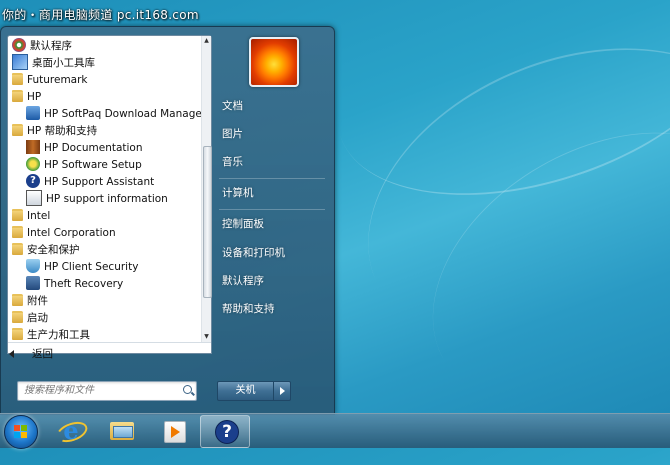 This screenshot has height=465, width=670. I want to click on windows-explorer-icon, so click(122, 431).